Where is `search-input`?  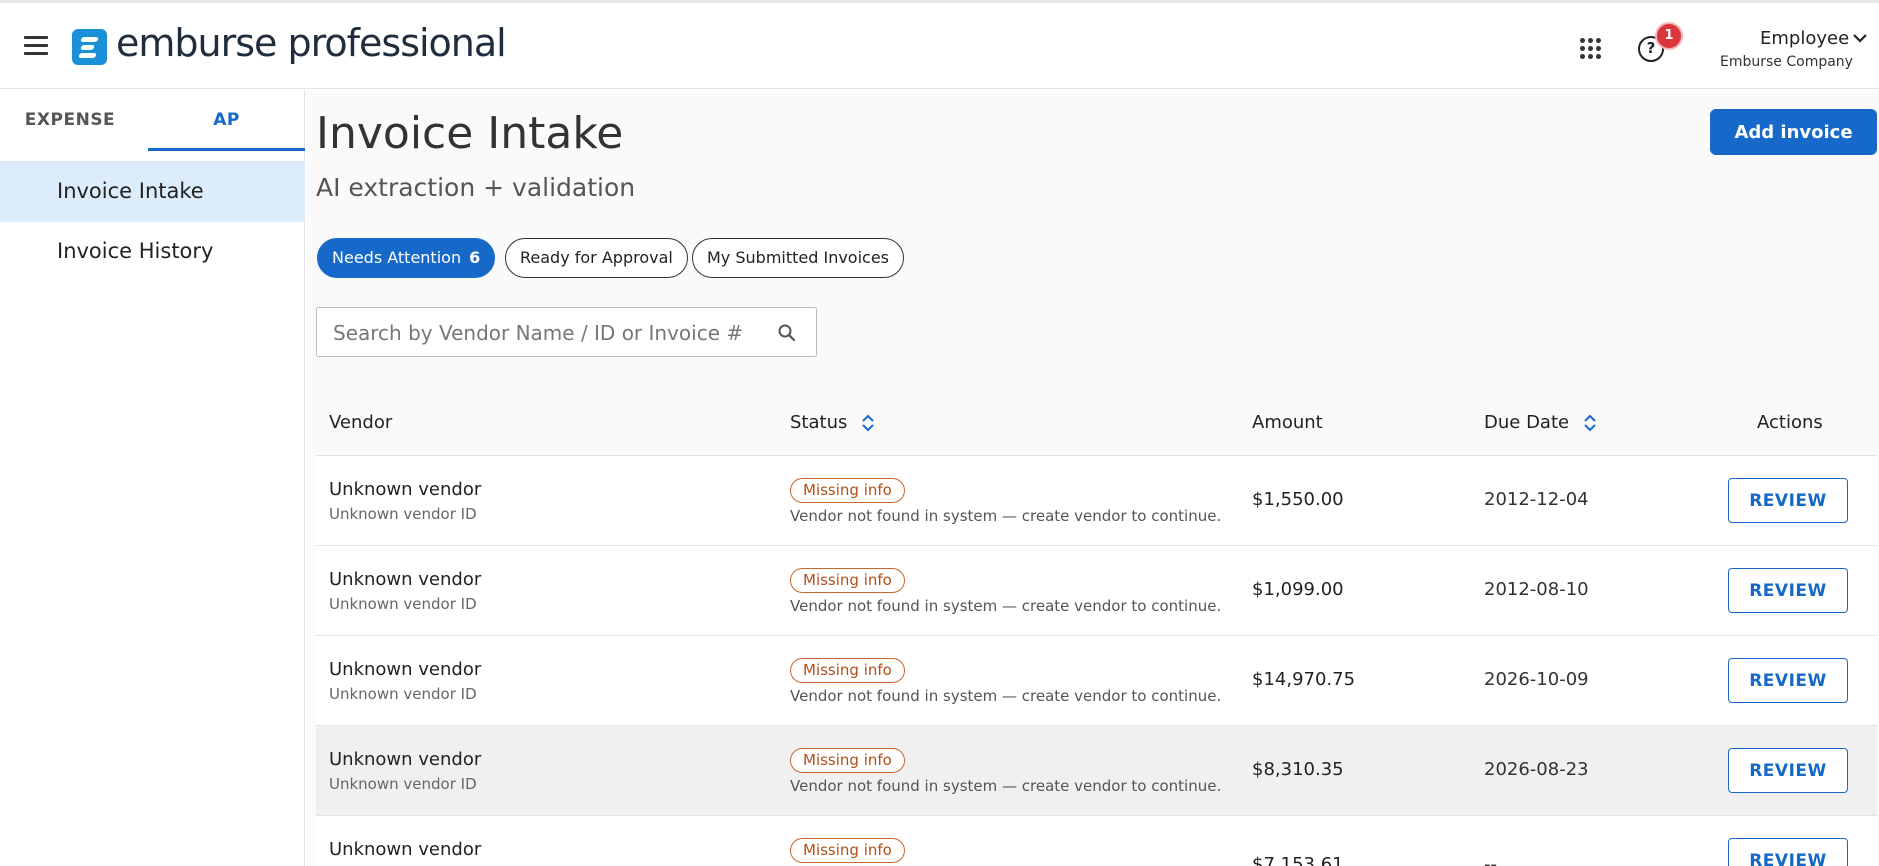 search-input is located at coordinates (543, 333).